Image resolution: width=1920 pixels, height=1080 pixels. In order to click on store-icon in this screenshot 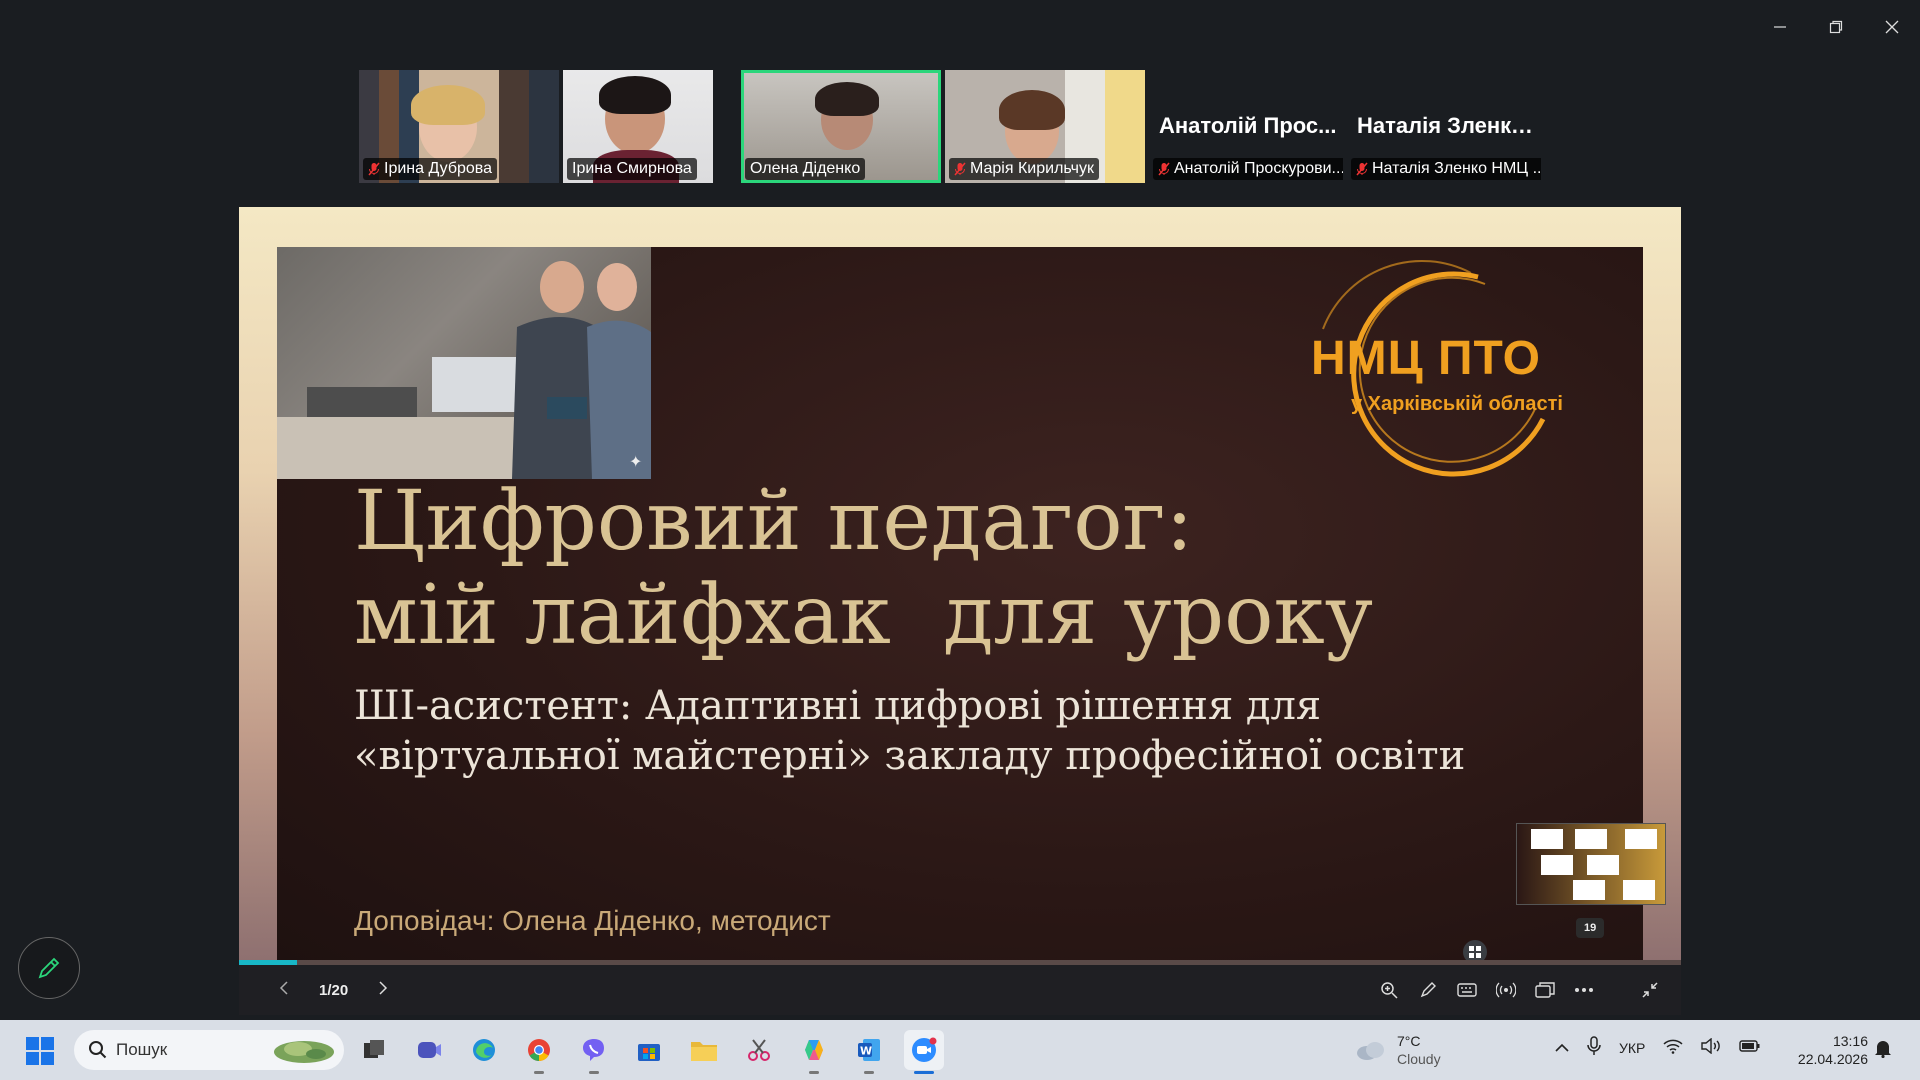, I will do `click(649, 1052)`.